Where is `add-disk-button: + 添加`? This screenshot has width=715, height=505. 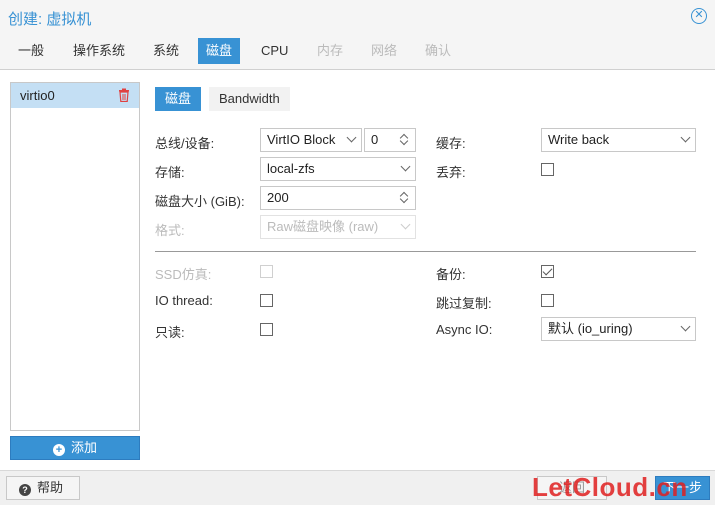
add-disk-button: + 添加 is located at coordinates (75, 448).